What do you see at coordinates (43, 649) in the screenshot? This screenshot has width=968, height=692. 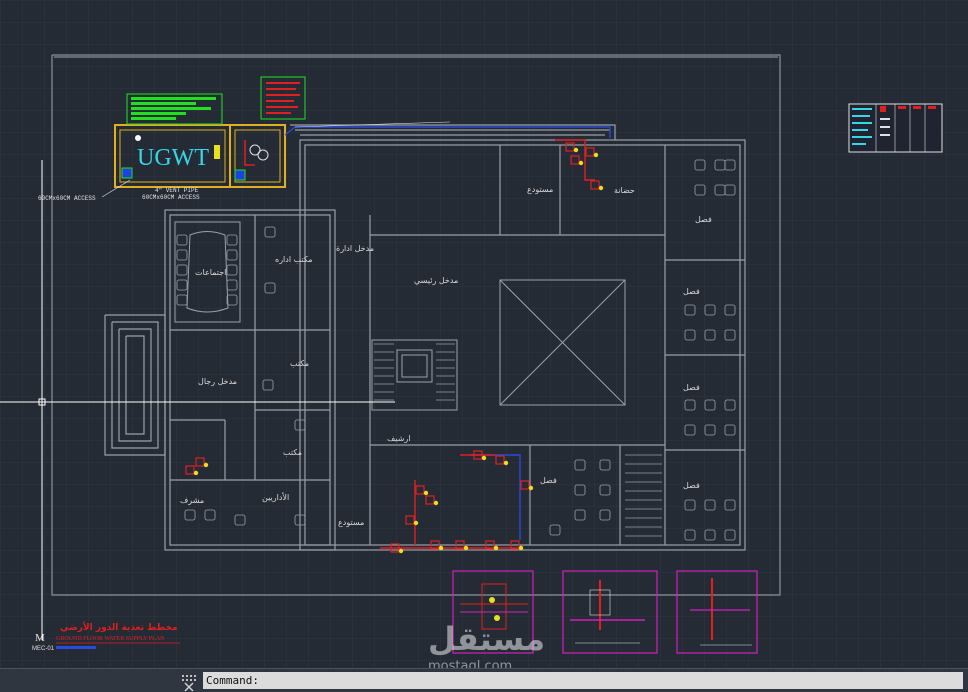 I see `sheet-code: MEC-01` at bounding box center [43, 649].